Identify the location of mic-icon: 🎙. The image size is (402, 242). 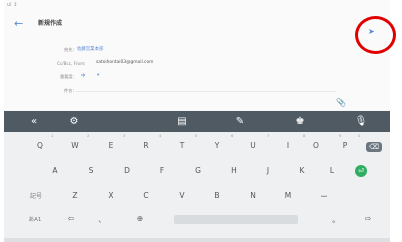
(361, 121).